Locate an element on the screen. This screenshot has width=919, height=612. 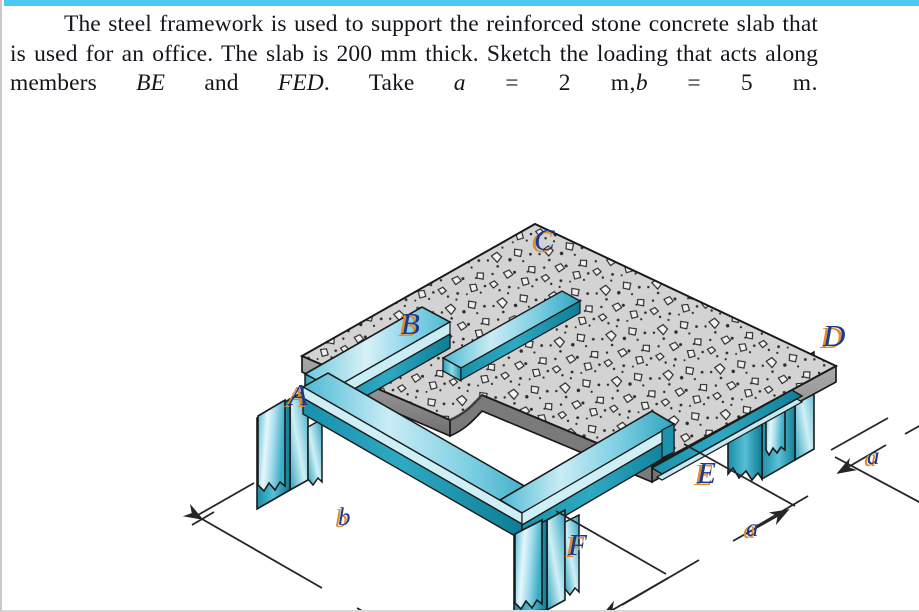
label-D: D is located at coordinates (833, 335).